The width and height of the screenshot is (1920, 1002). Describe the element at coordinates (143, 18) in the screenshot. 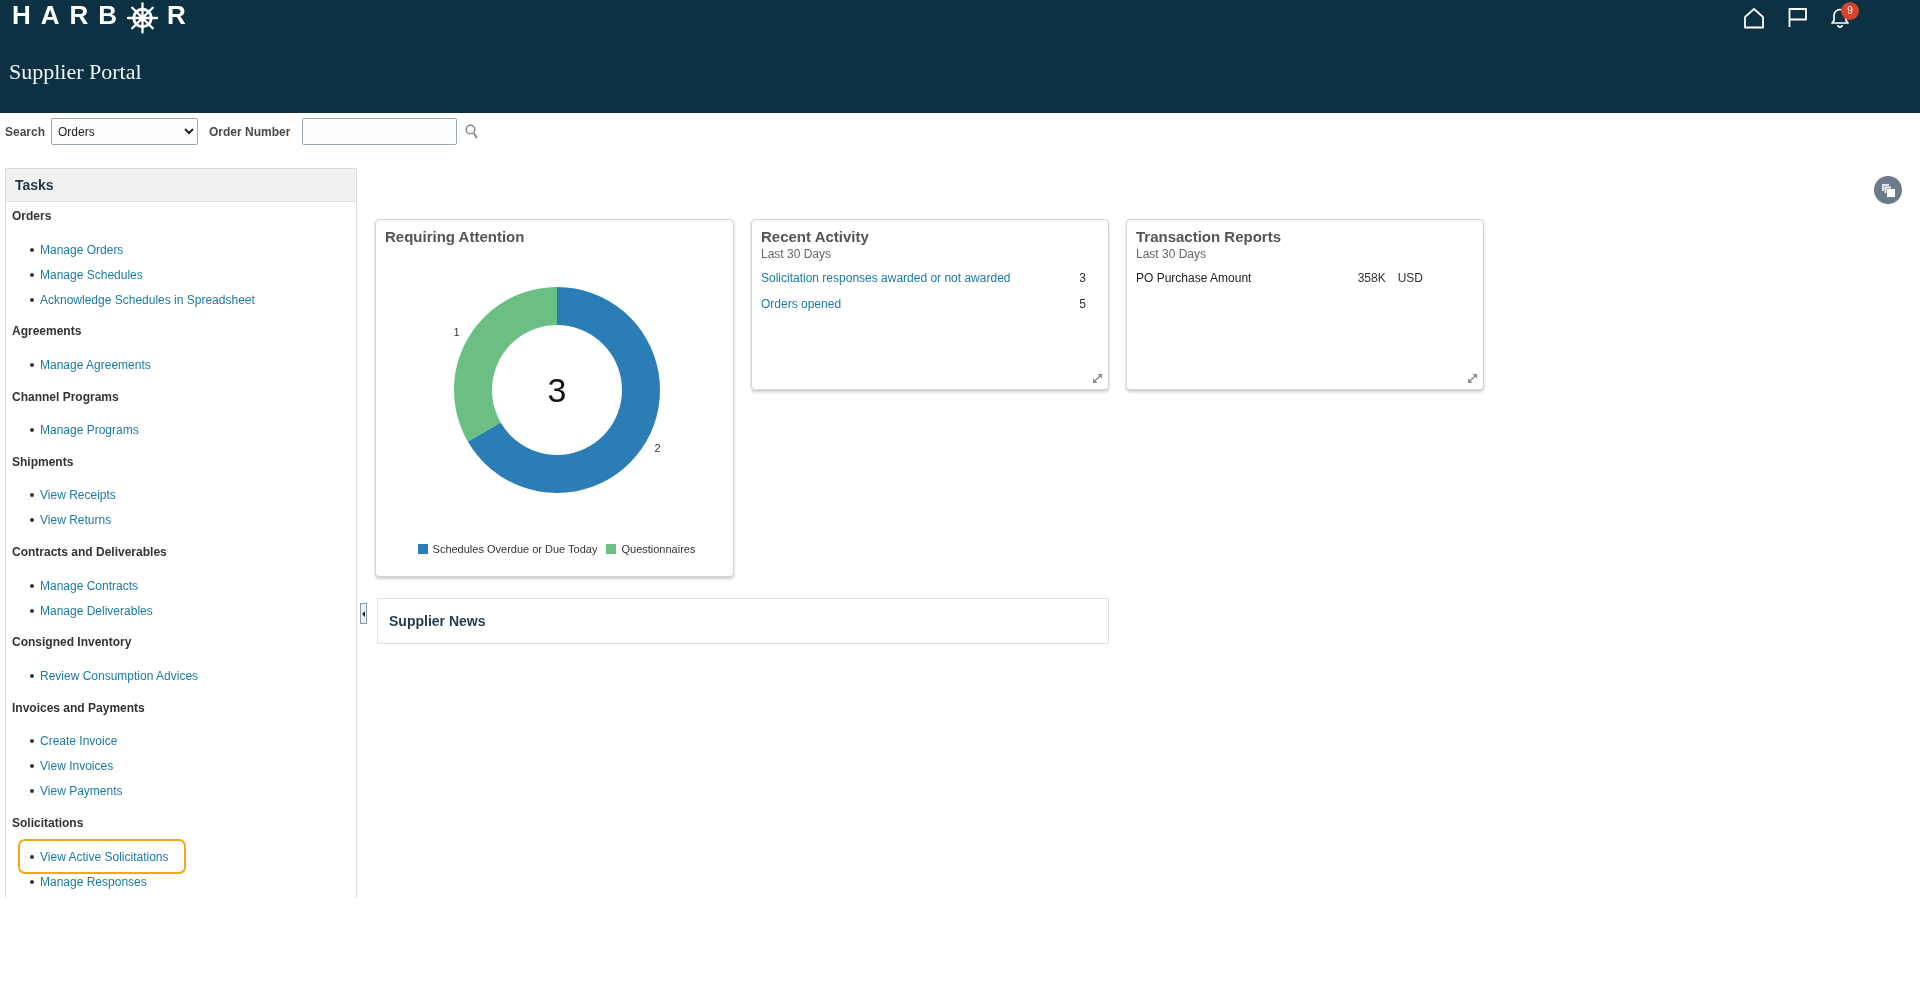

I see `ship-wheel-icon` at that location.